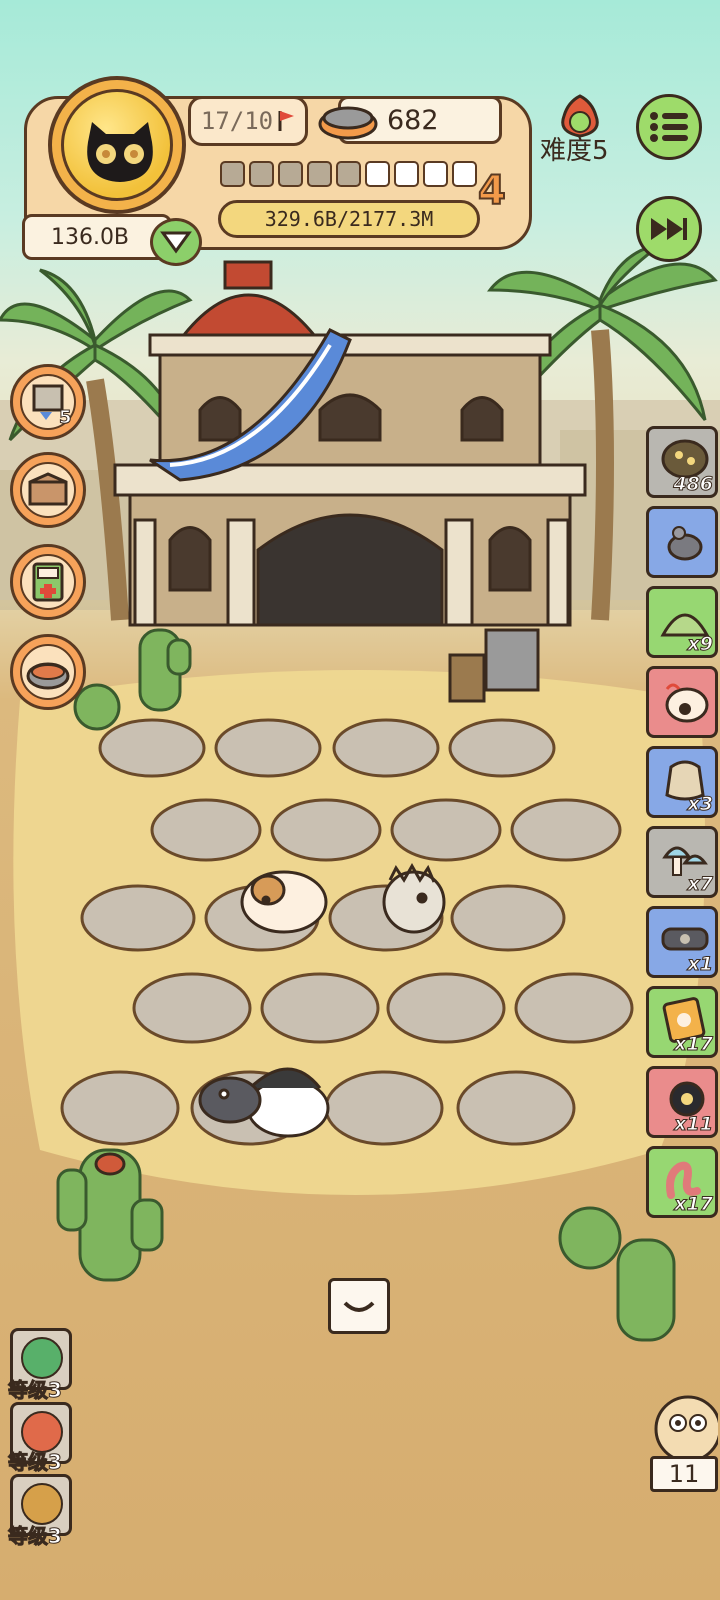  What do you see at coordinates (700, 804) in the screenshot?
I see `inventory-count: x3` at bounding box center [700, 804].